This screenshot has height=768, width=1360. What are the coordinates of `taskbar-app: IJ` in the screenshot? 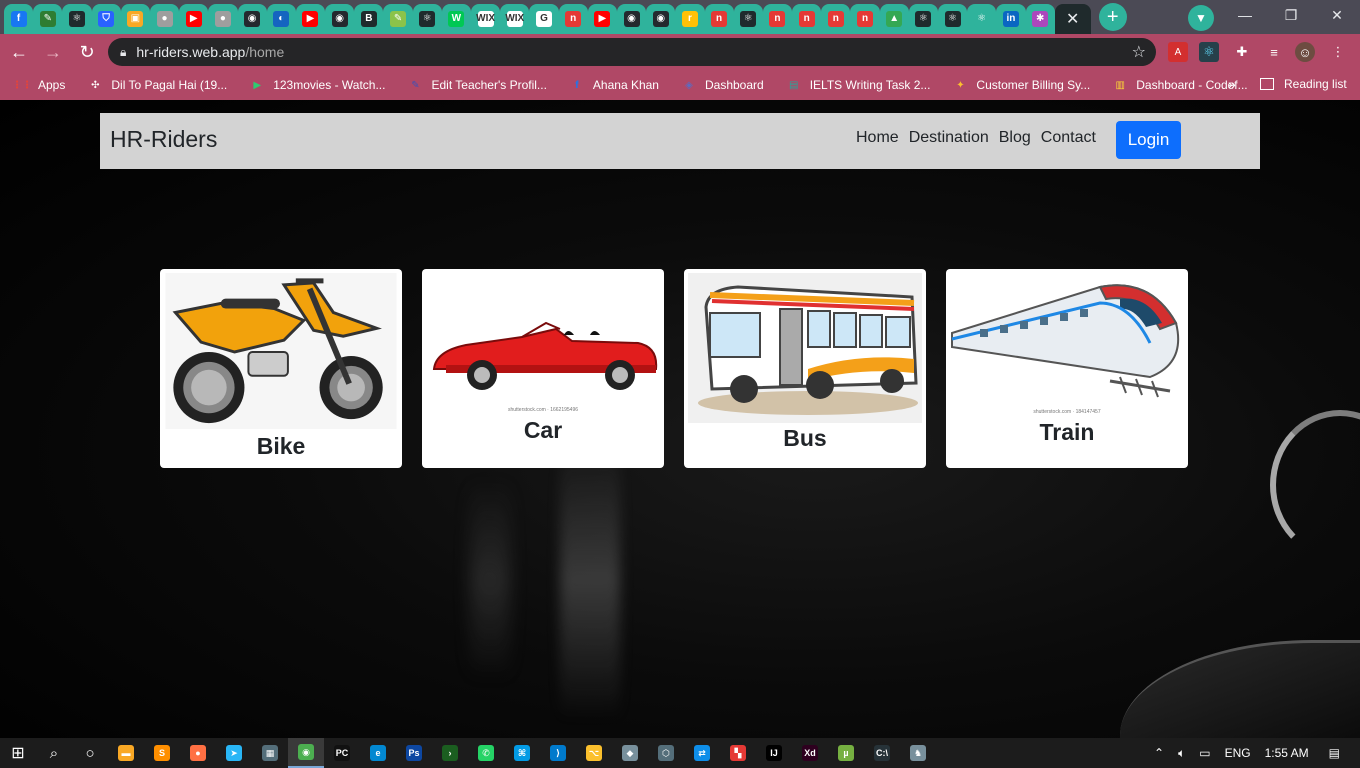 It's located at (774, 753).